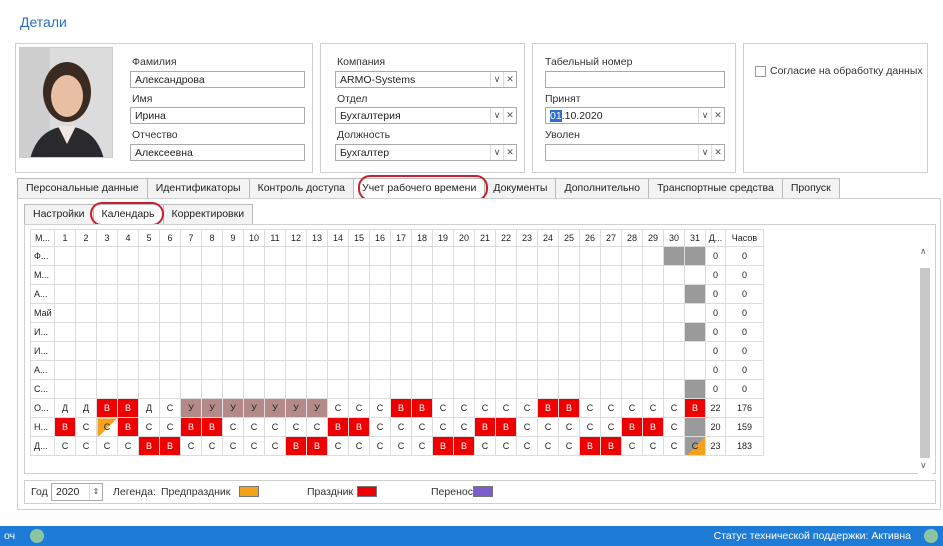 This screenshot has width=943, height=546. What do you see at coordinates (65, 238) in the screenshot?
I see `grid-header-cell: 1` at bounding box center [65, 238].